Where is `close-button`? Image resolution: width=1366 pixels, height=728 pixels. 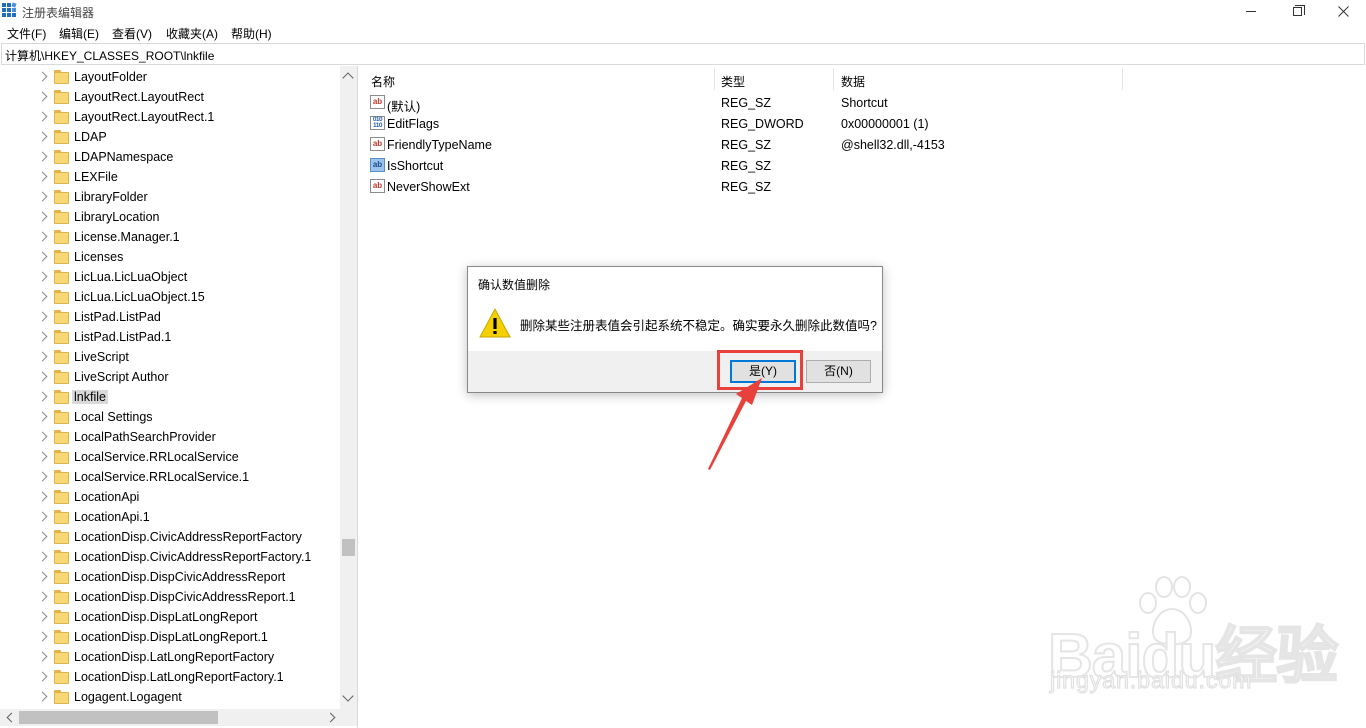 close-button is located at coordinates (1343, 11).